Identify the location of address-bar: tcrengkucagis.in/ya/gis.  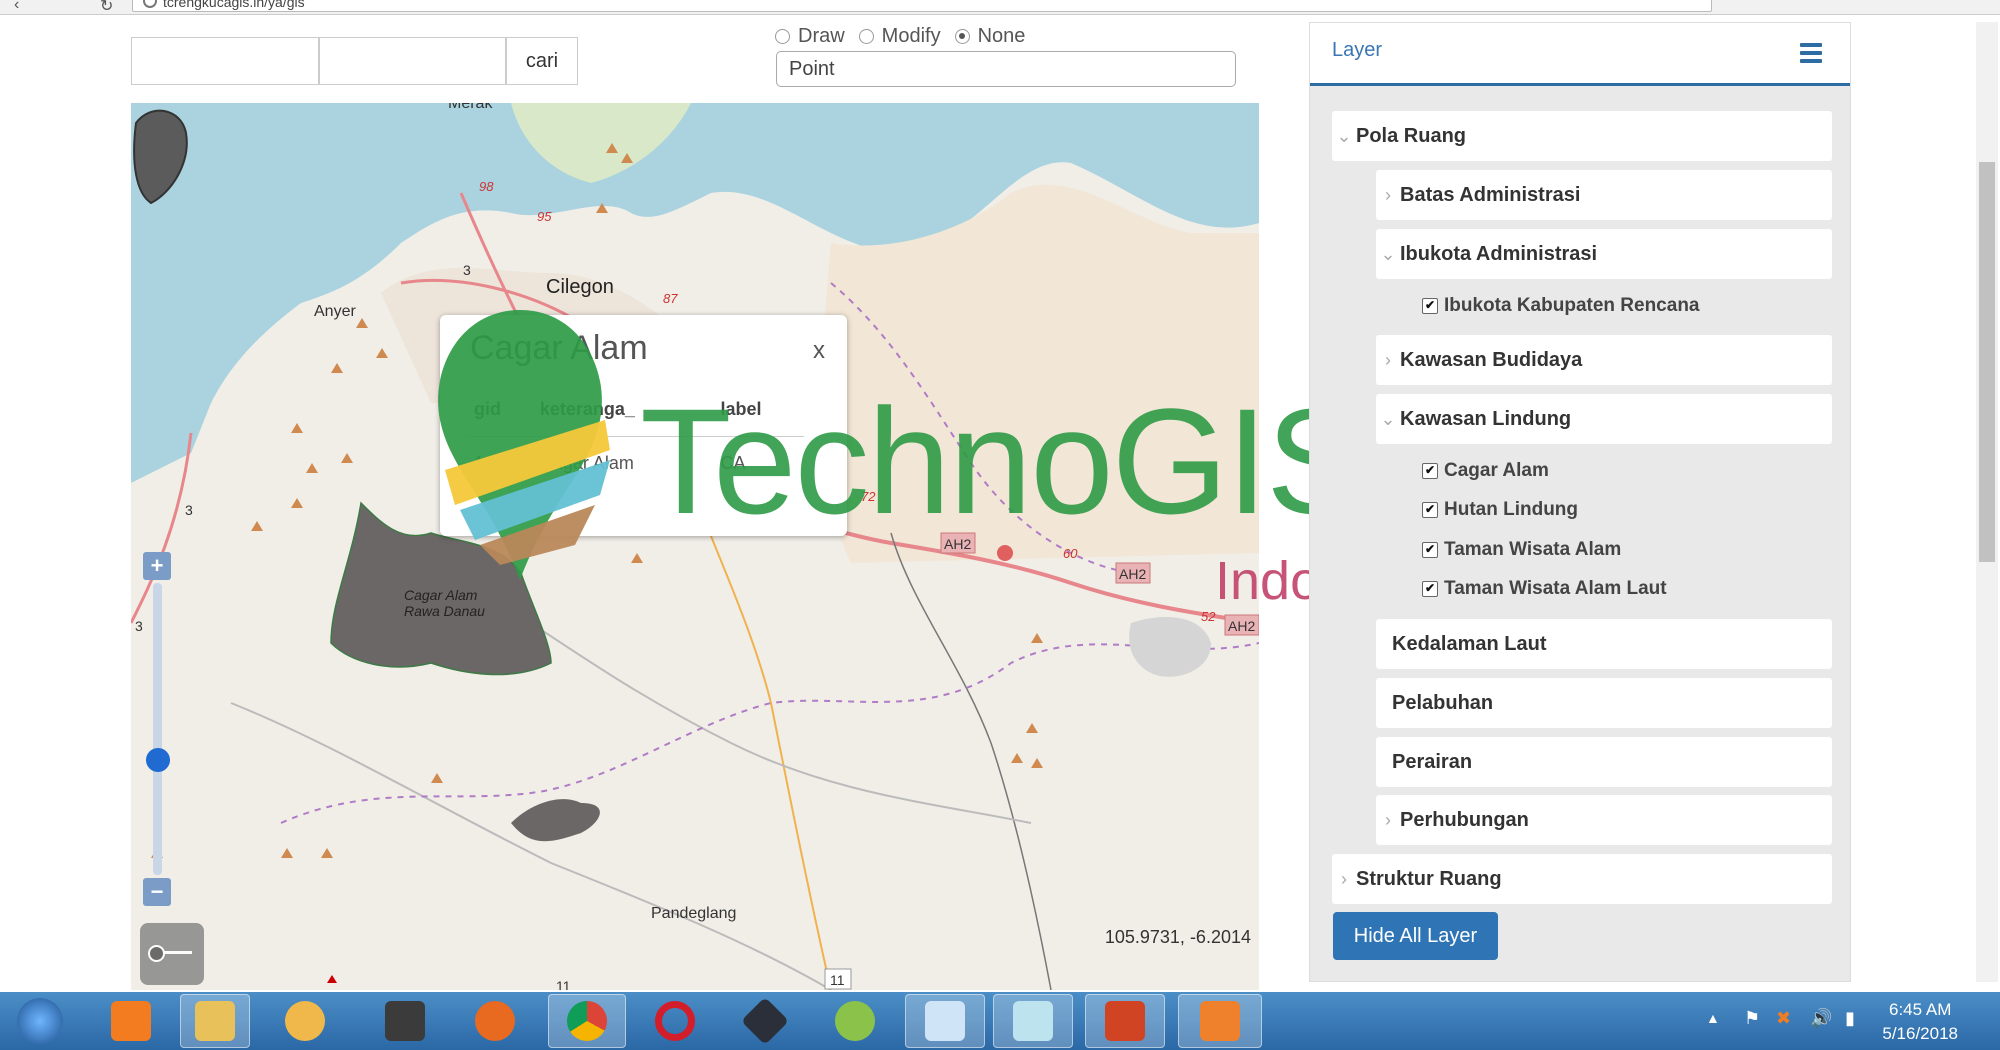
(922, 6).